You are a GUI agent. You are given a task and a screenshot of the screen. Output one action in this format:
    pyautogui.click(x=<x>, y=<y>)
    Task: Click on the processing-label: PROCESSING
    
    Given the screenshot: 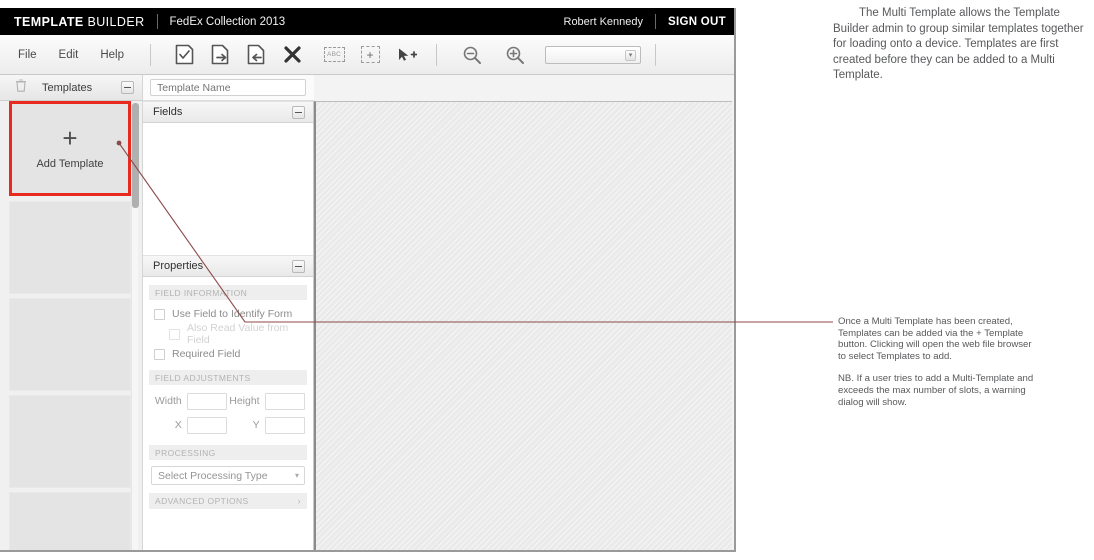 What is the action you would take?
    pyautogui.click(x=185, y=452)
    